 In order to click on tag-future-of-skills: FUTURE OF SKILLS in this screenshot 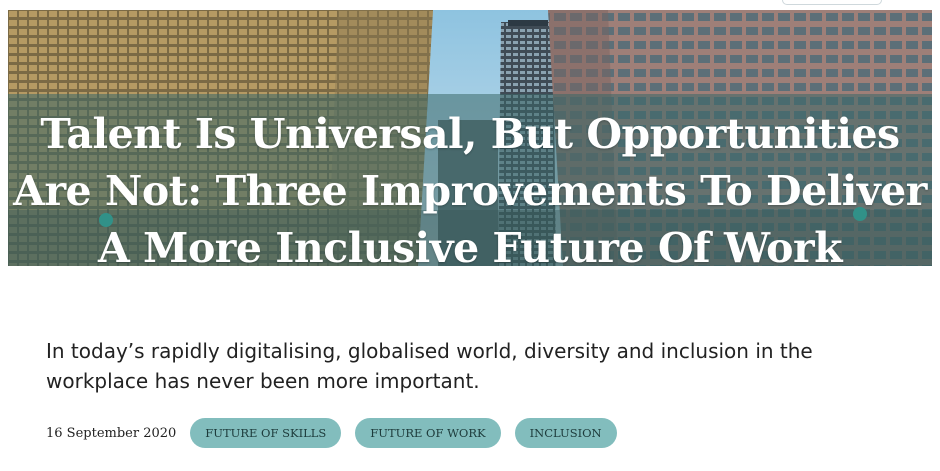, I will do `click(266, 433)`.